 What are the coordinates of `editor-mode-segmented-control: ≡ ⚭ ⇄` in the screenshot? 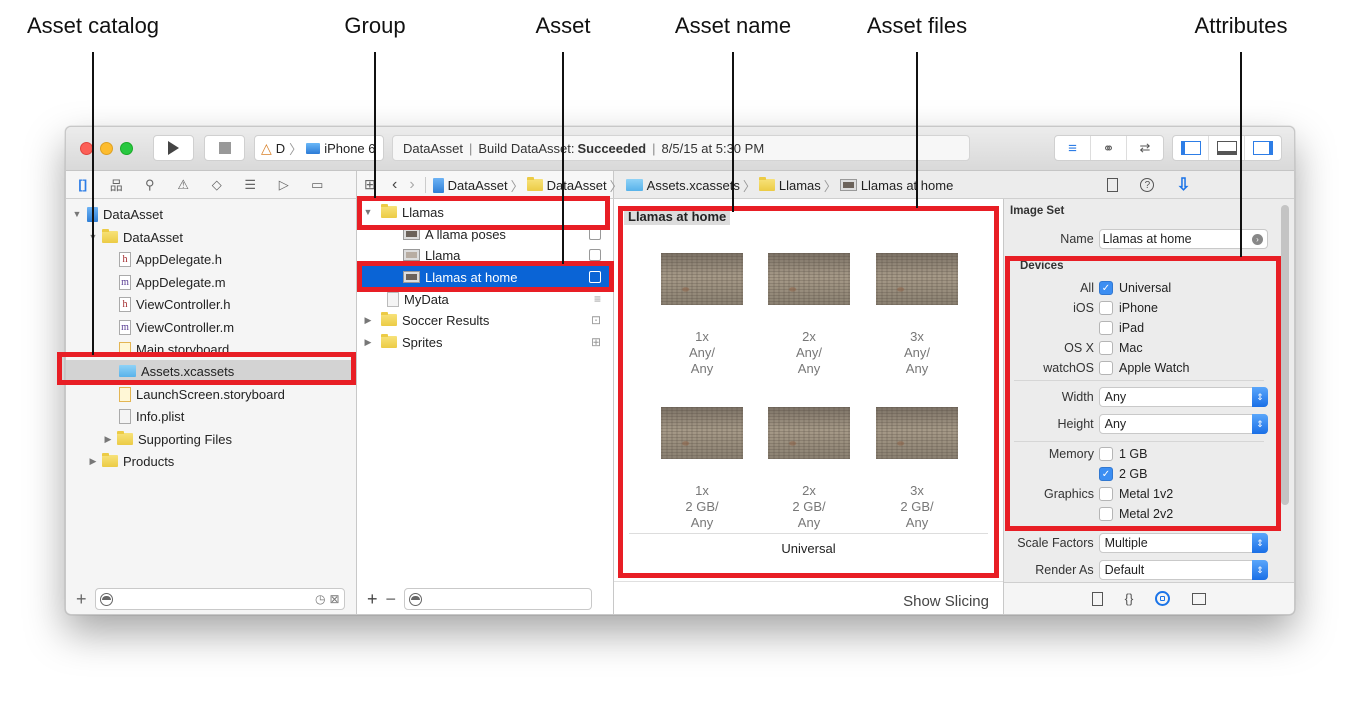 It's located at (1109, 148).